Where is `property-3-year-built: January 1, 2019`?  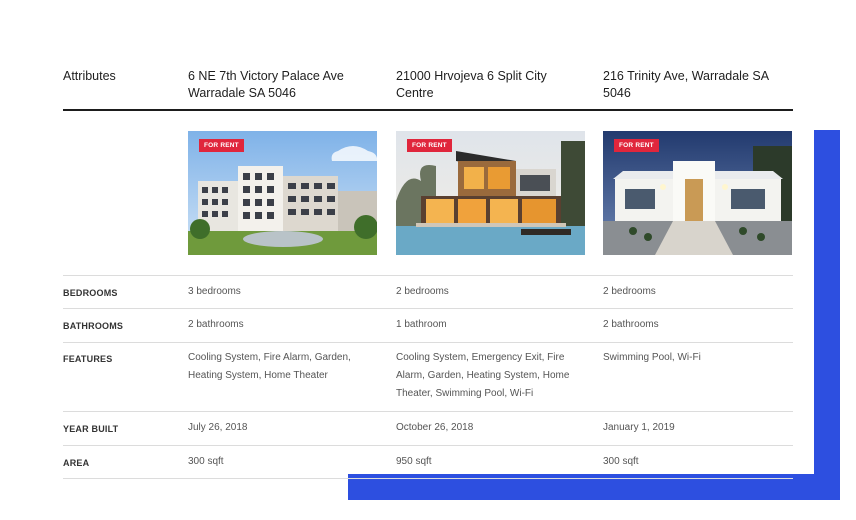
property-3-year-built: January 1, 2019 is located at coordinates (639, 427).